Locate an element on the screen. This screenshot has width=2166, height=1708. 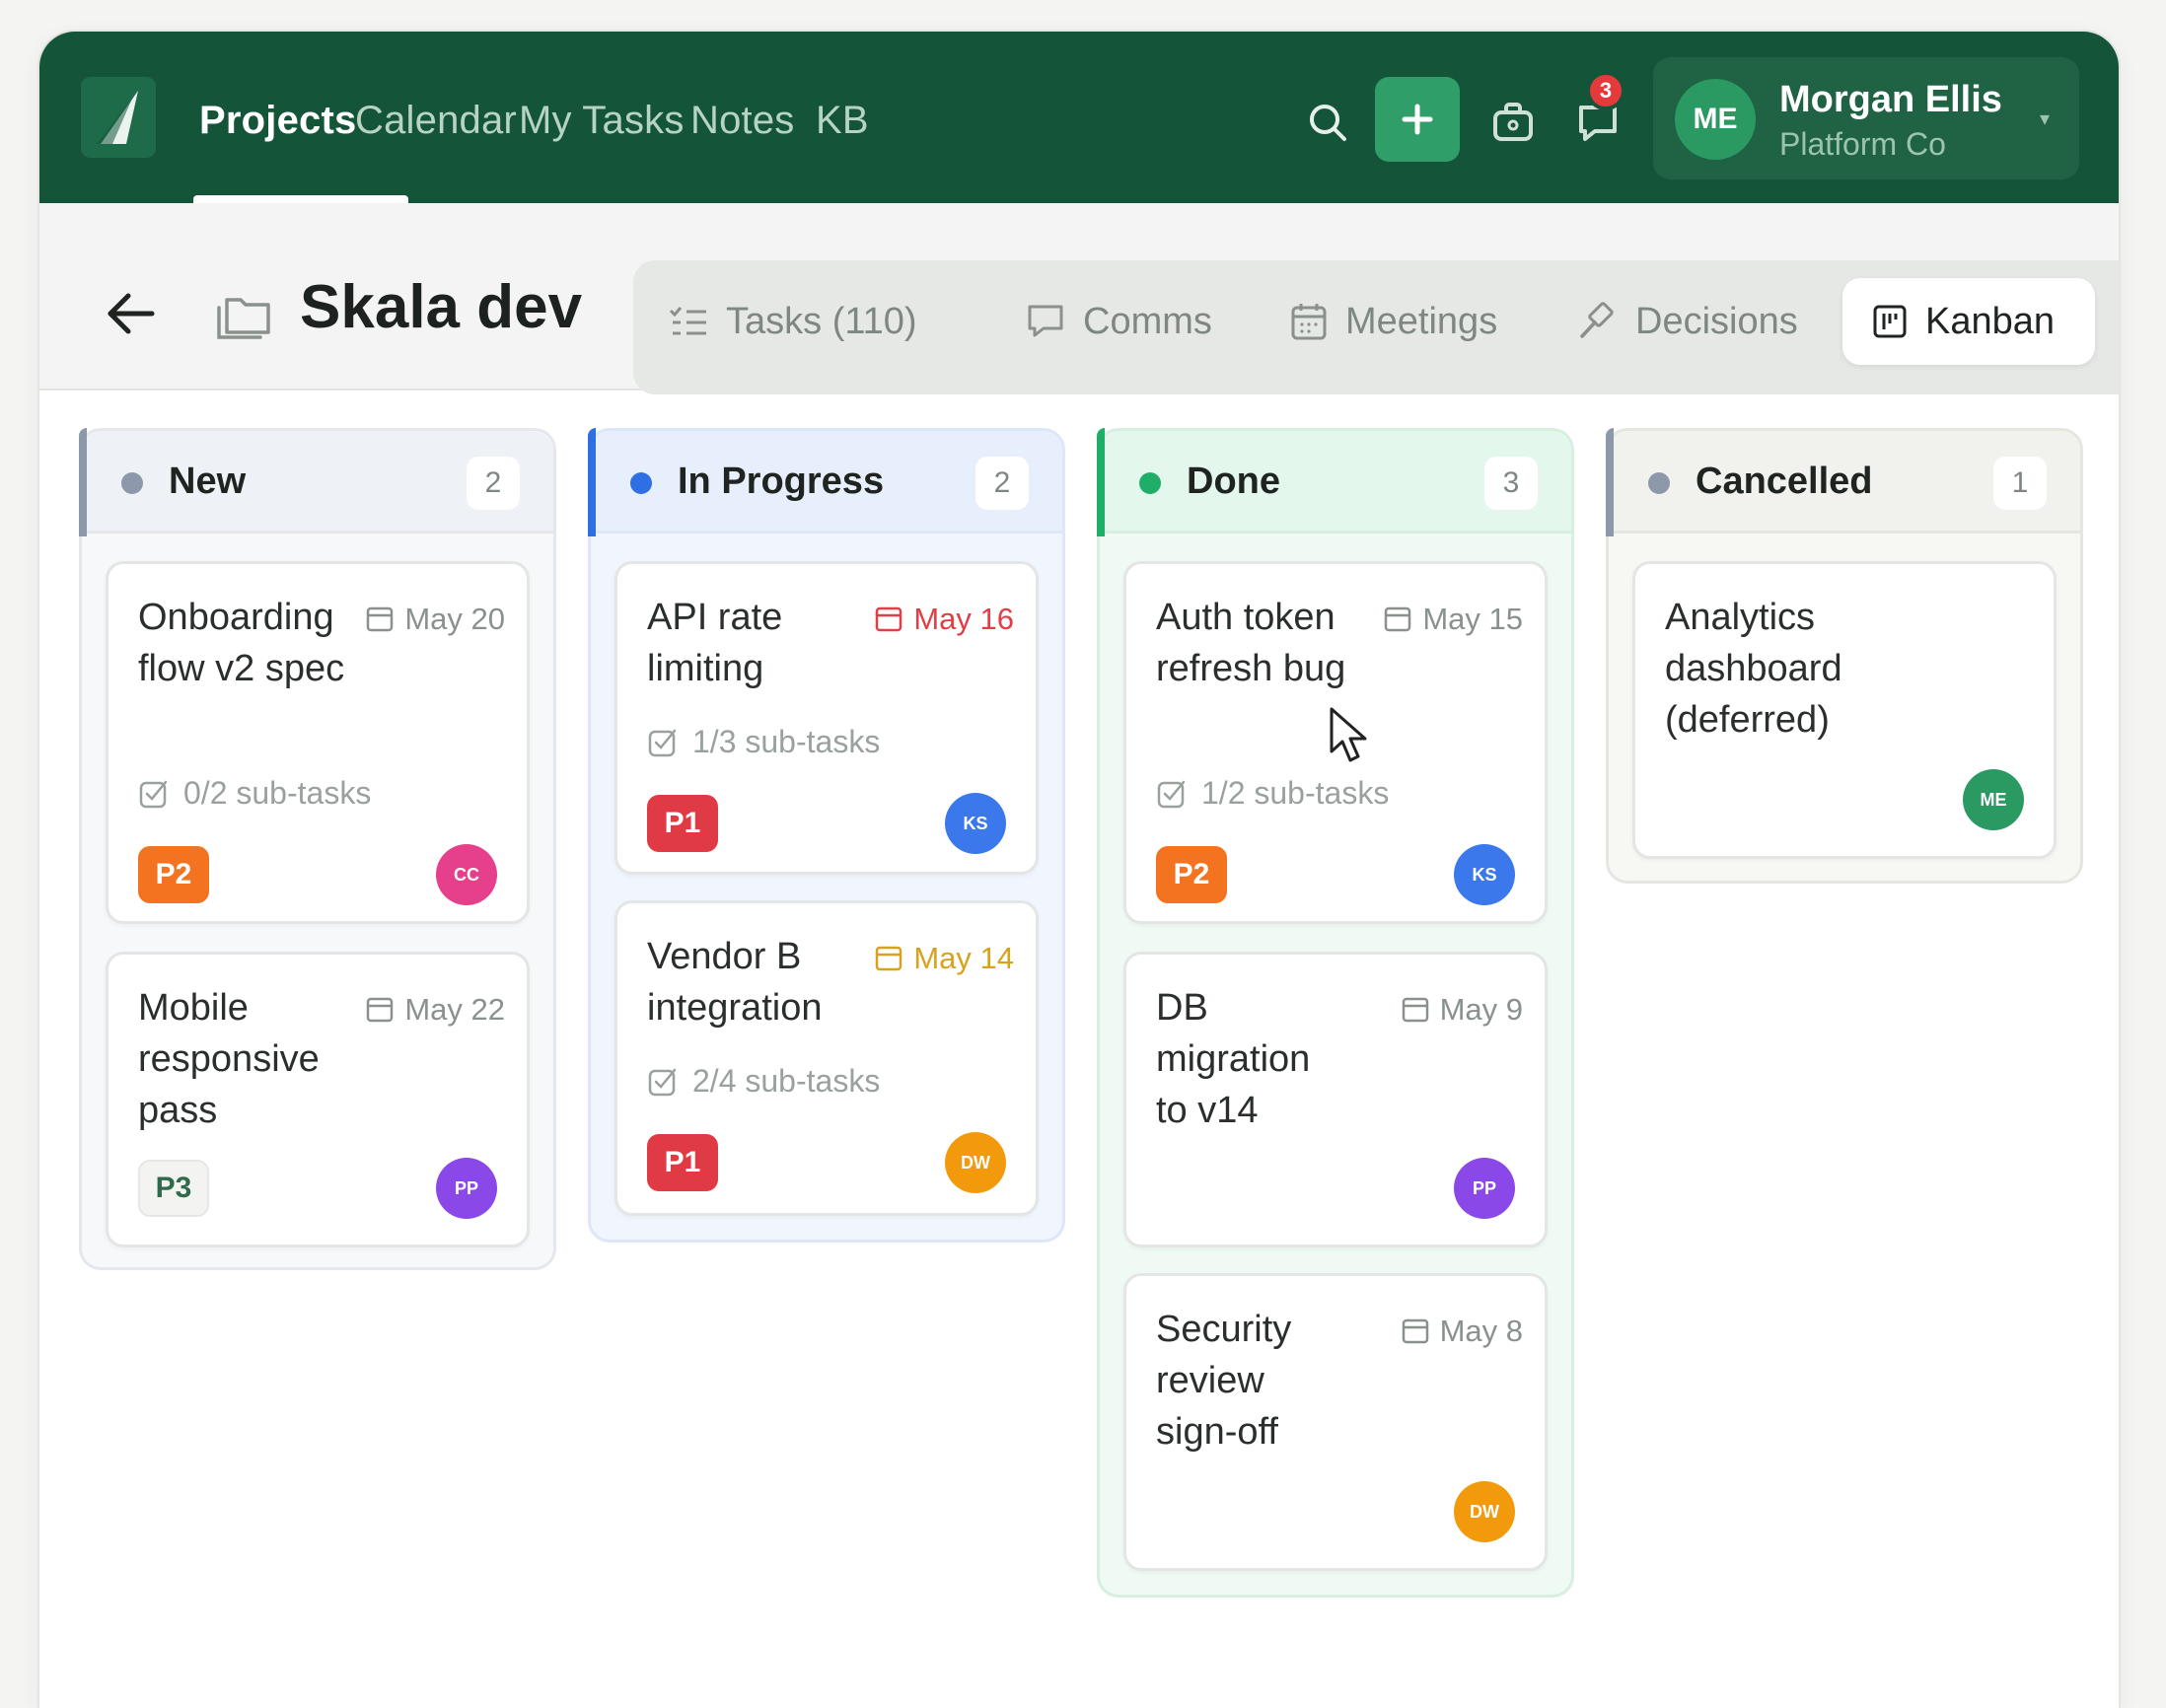
due-date: May 22 is located at coordinates (435, 1010).